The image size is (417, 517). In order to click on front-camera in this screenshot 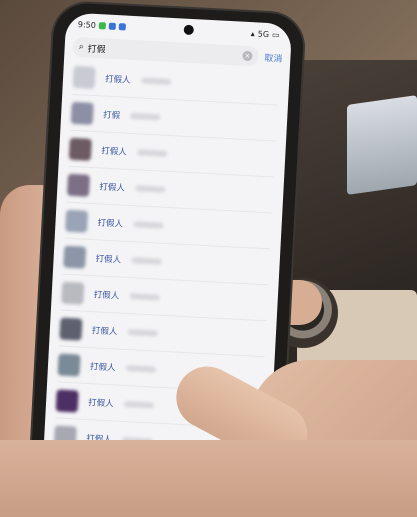, I will do `click(188, 30)`.